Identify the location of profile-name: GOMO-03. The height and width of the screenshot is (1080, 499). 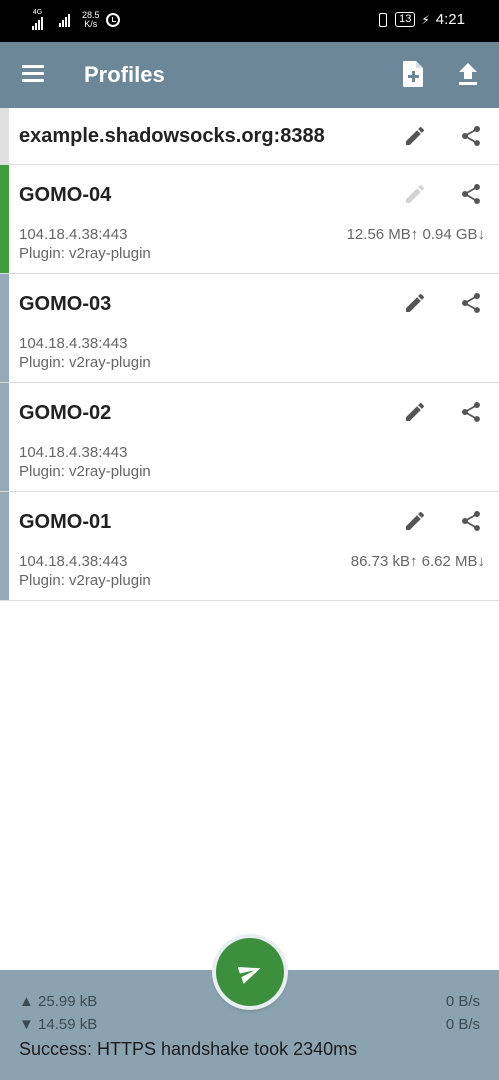
(65, 304).